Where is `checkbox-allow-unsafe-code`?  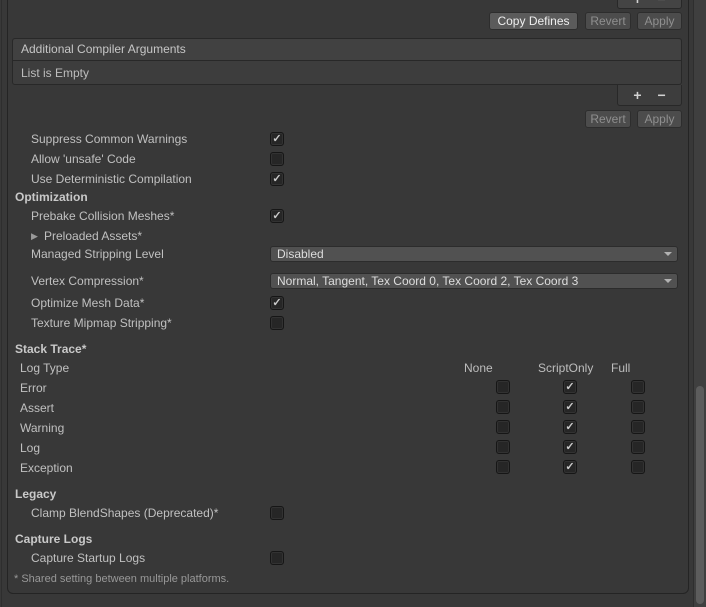
checkbox-allow-unsafe-code is located at coordinates (277, 159).